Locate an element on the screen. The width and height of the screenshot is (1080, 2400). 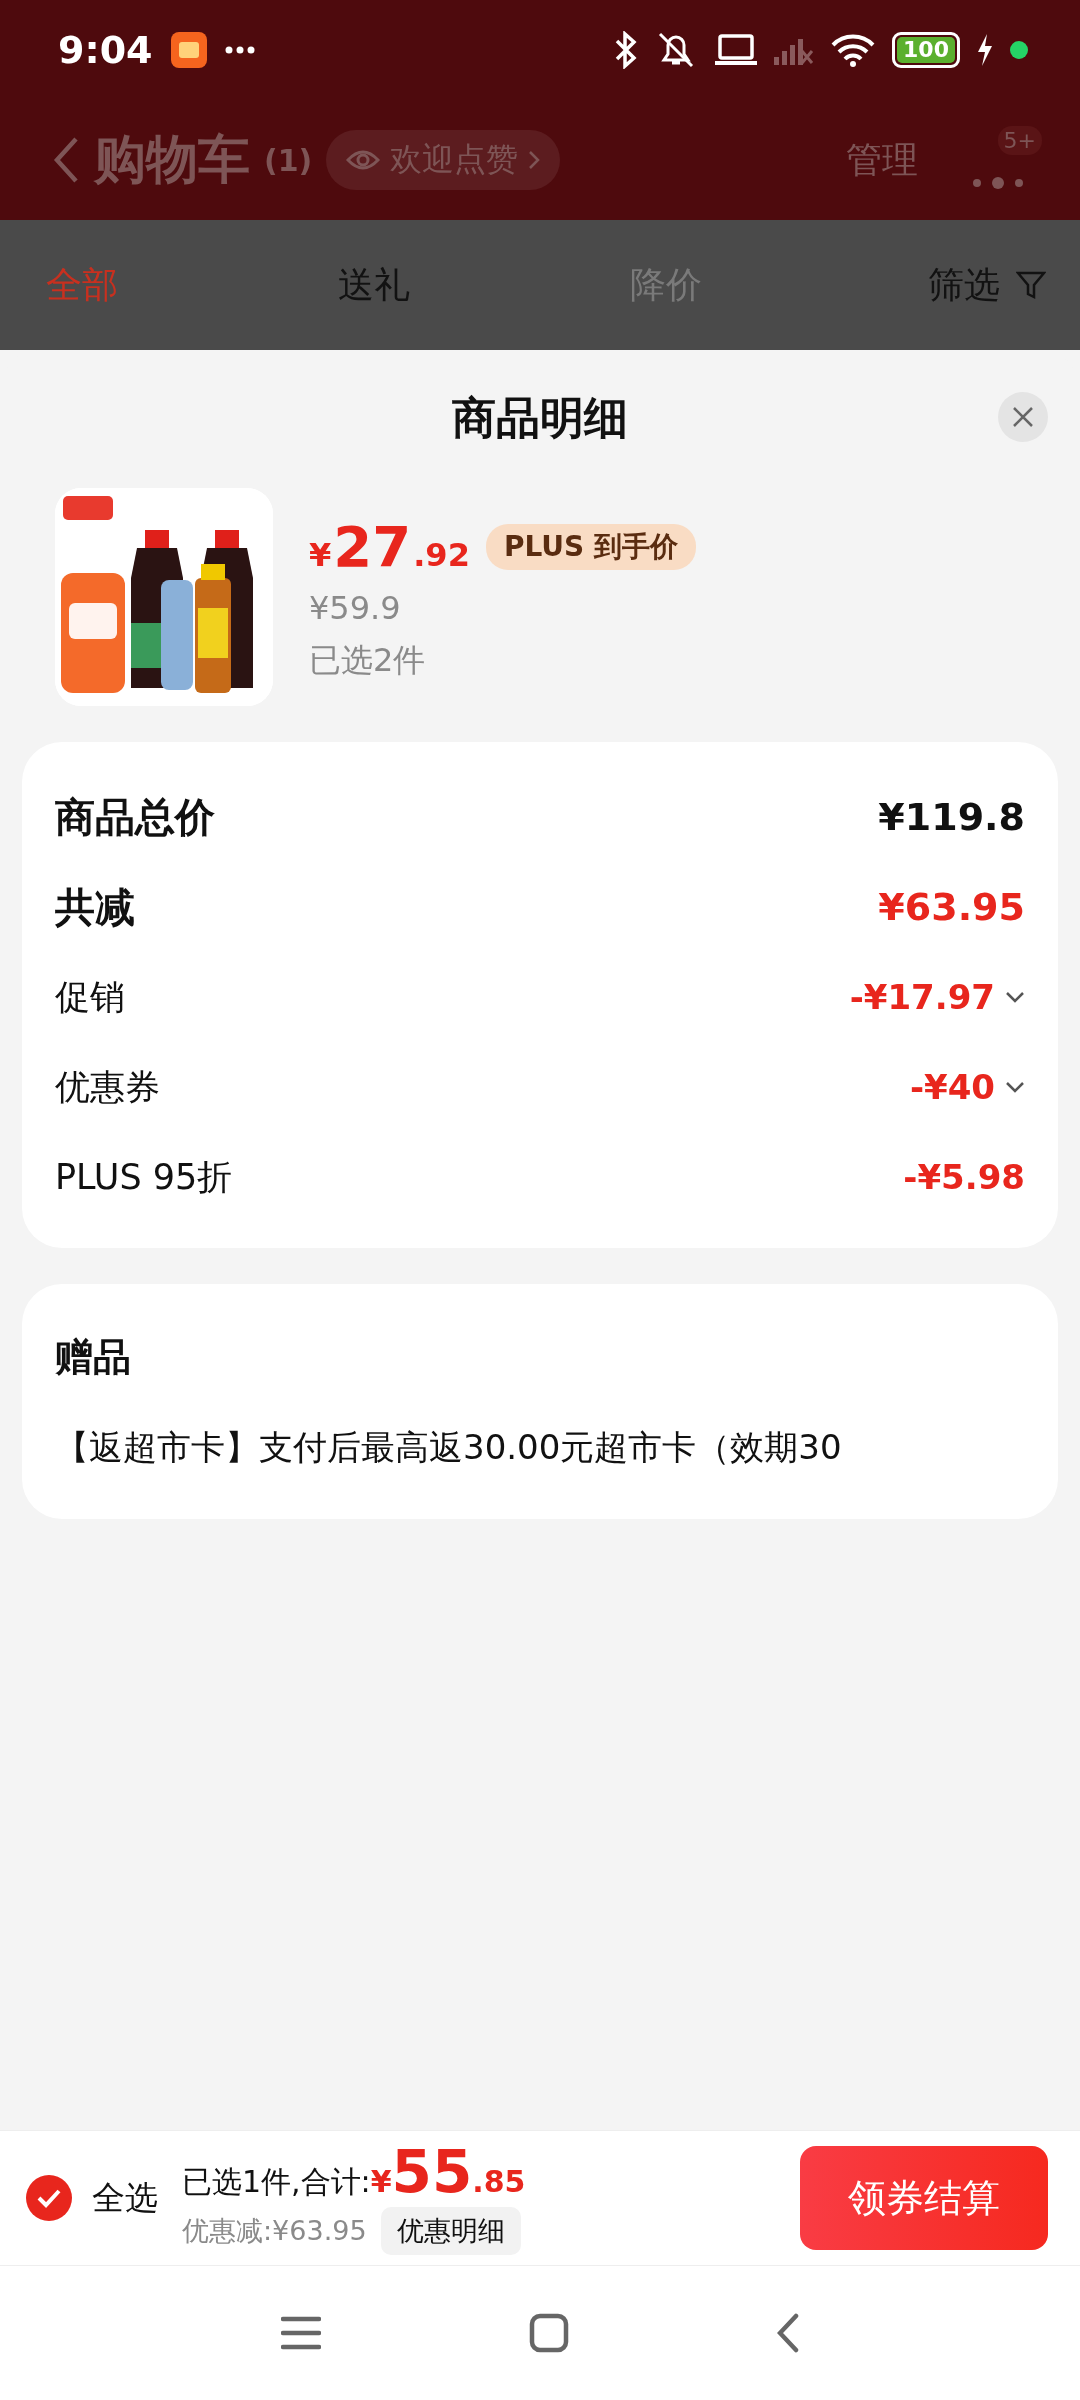
more-icon is located at coordinates (239, 50).